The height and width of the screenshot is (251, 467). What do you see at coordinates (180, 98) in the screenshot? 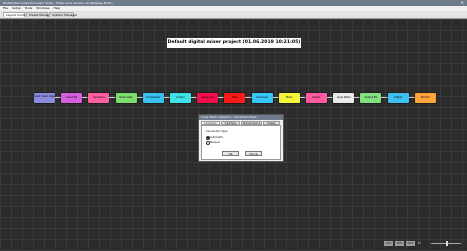
I see `processing-node: Limiter` at bounding box center [180, 98].